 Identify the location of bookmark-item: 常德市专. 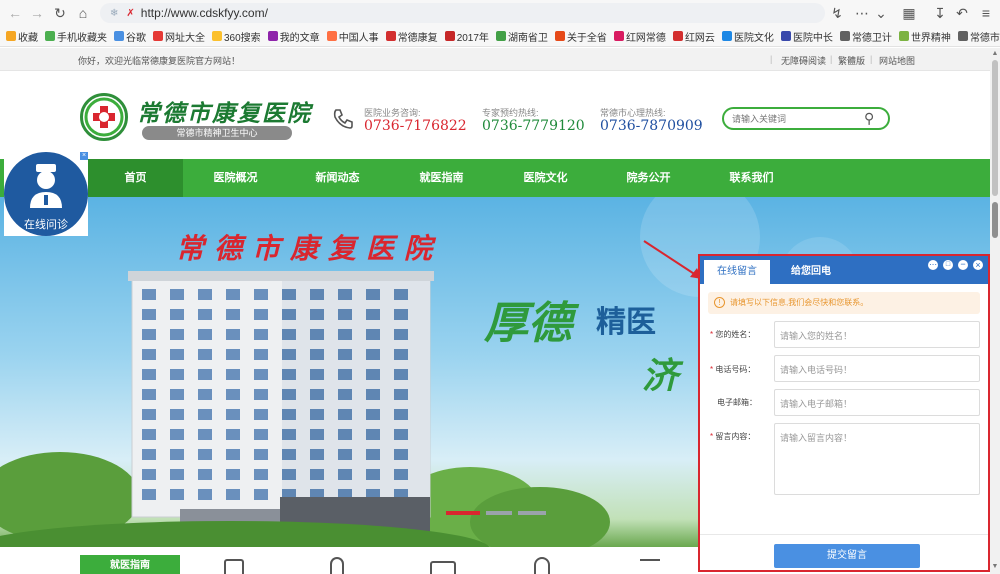
(978, 36).